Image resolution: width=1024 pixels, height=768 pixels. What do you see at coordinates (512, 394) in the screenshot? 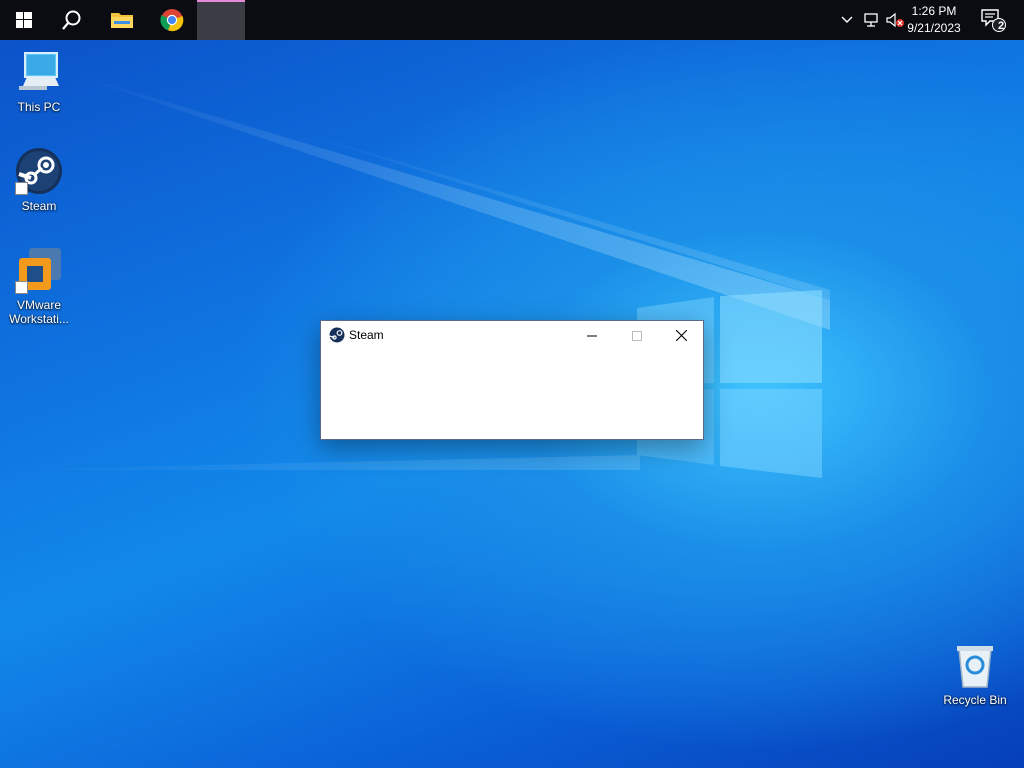
I see `window-content` at bounding box center [512, 394].